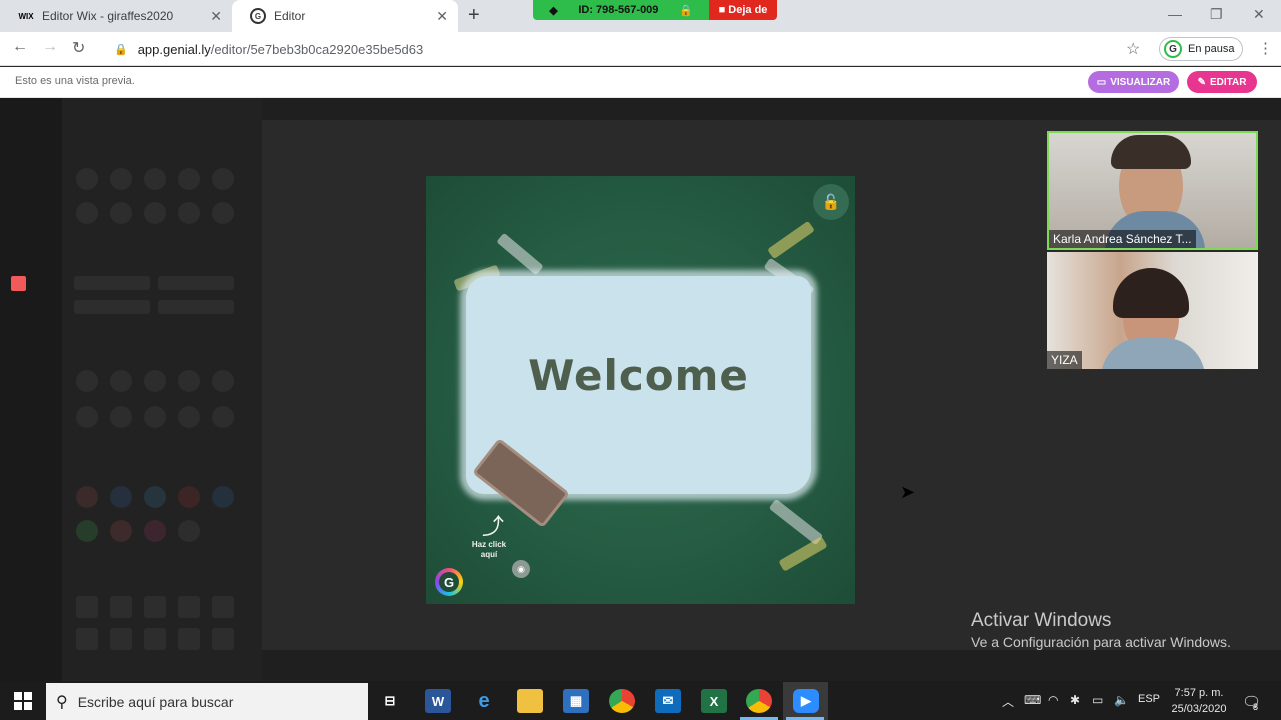 The width and height of the screenshot is (1281, 720). What do you see at coordinates (1173, 49) in the screenshot?
I see `avatar: G` at bounding box center [1173, 49].